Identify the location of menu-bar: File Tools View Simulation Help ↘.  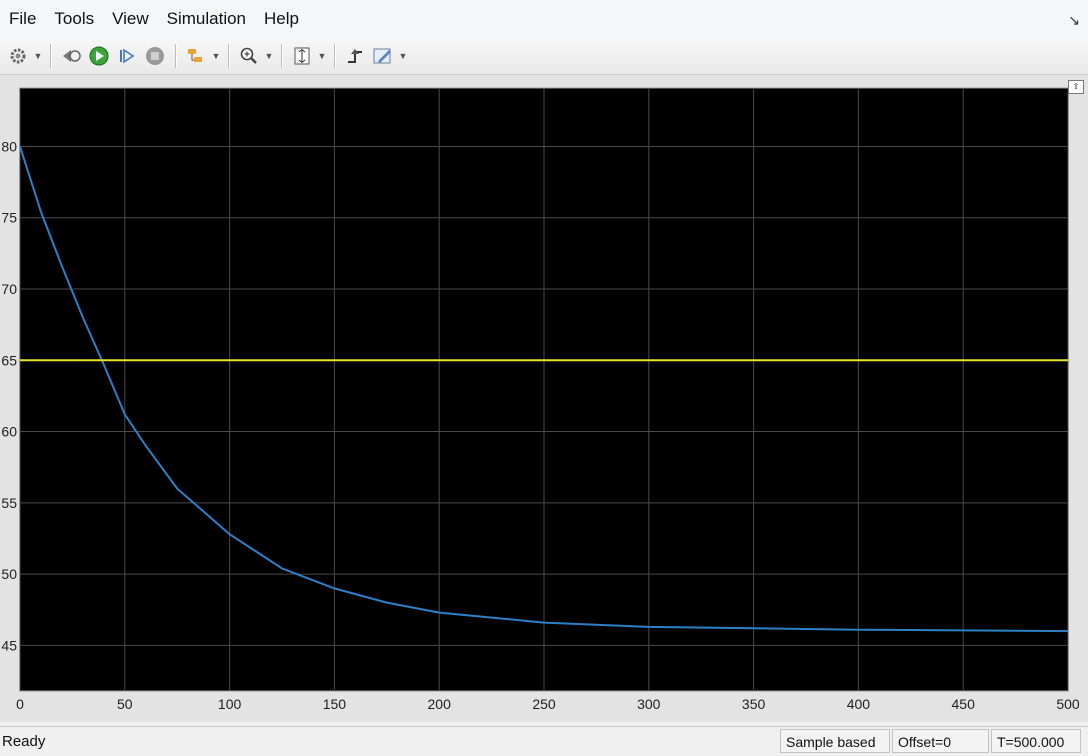
(544, 19).